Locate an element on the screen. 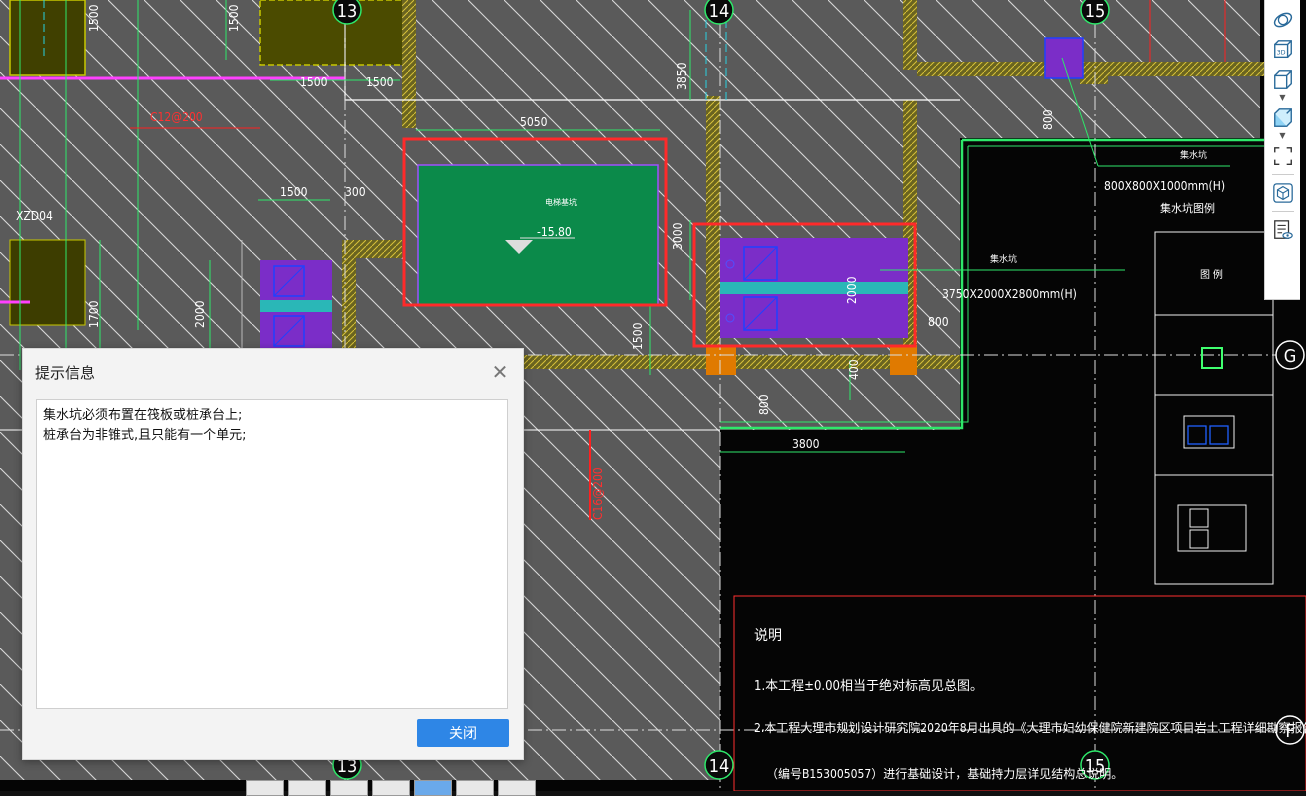 This screenshot has width=1306, height=796. notes-line: （编号B153005057）进行基础设计，基础持力层详见结构总说明。 is located at coordinates (944, 773).